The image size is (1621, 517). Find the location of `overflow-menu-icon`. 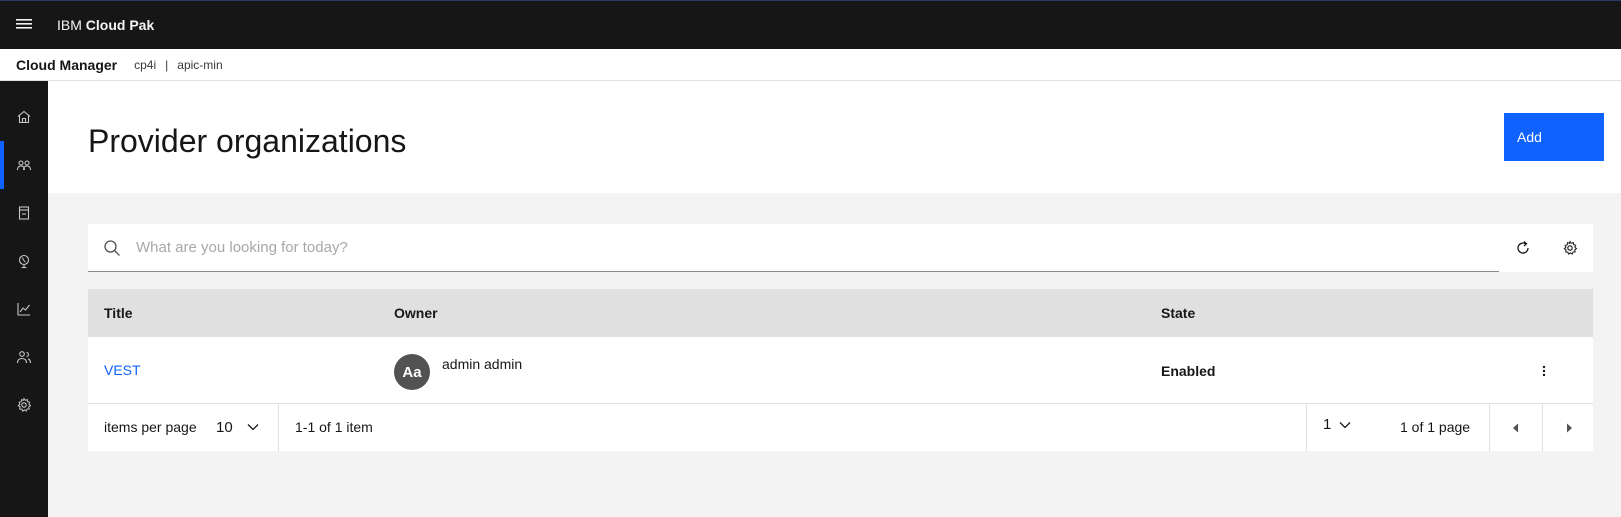

overflow-menu-icon is located at coordinates (1544, 371).